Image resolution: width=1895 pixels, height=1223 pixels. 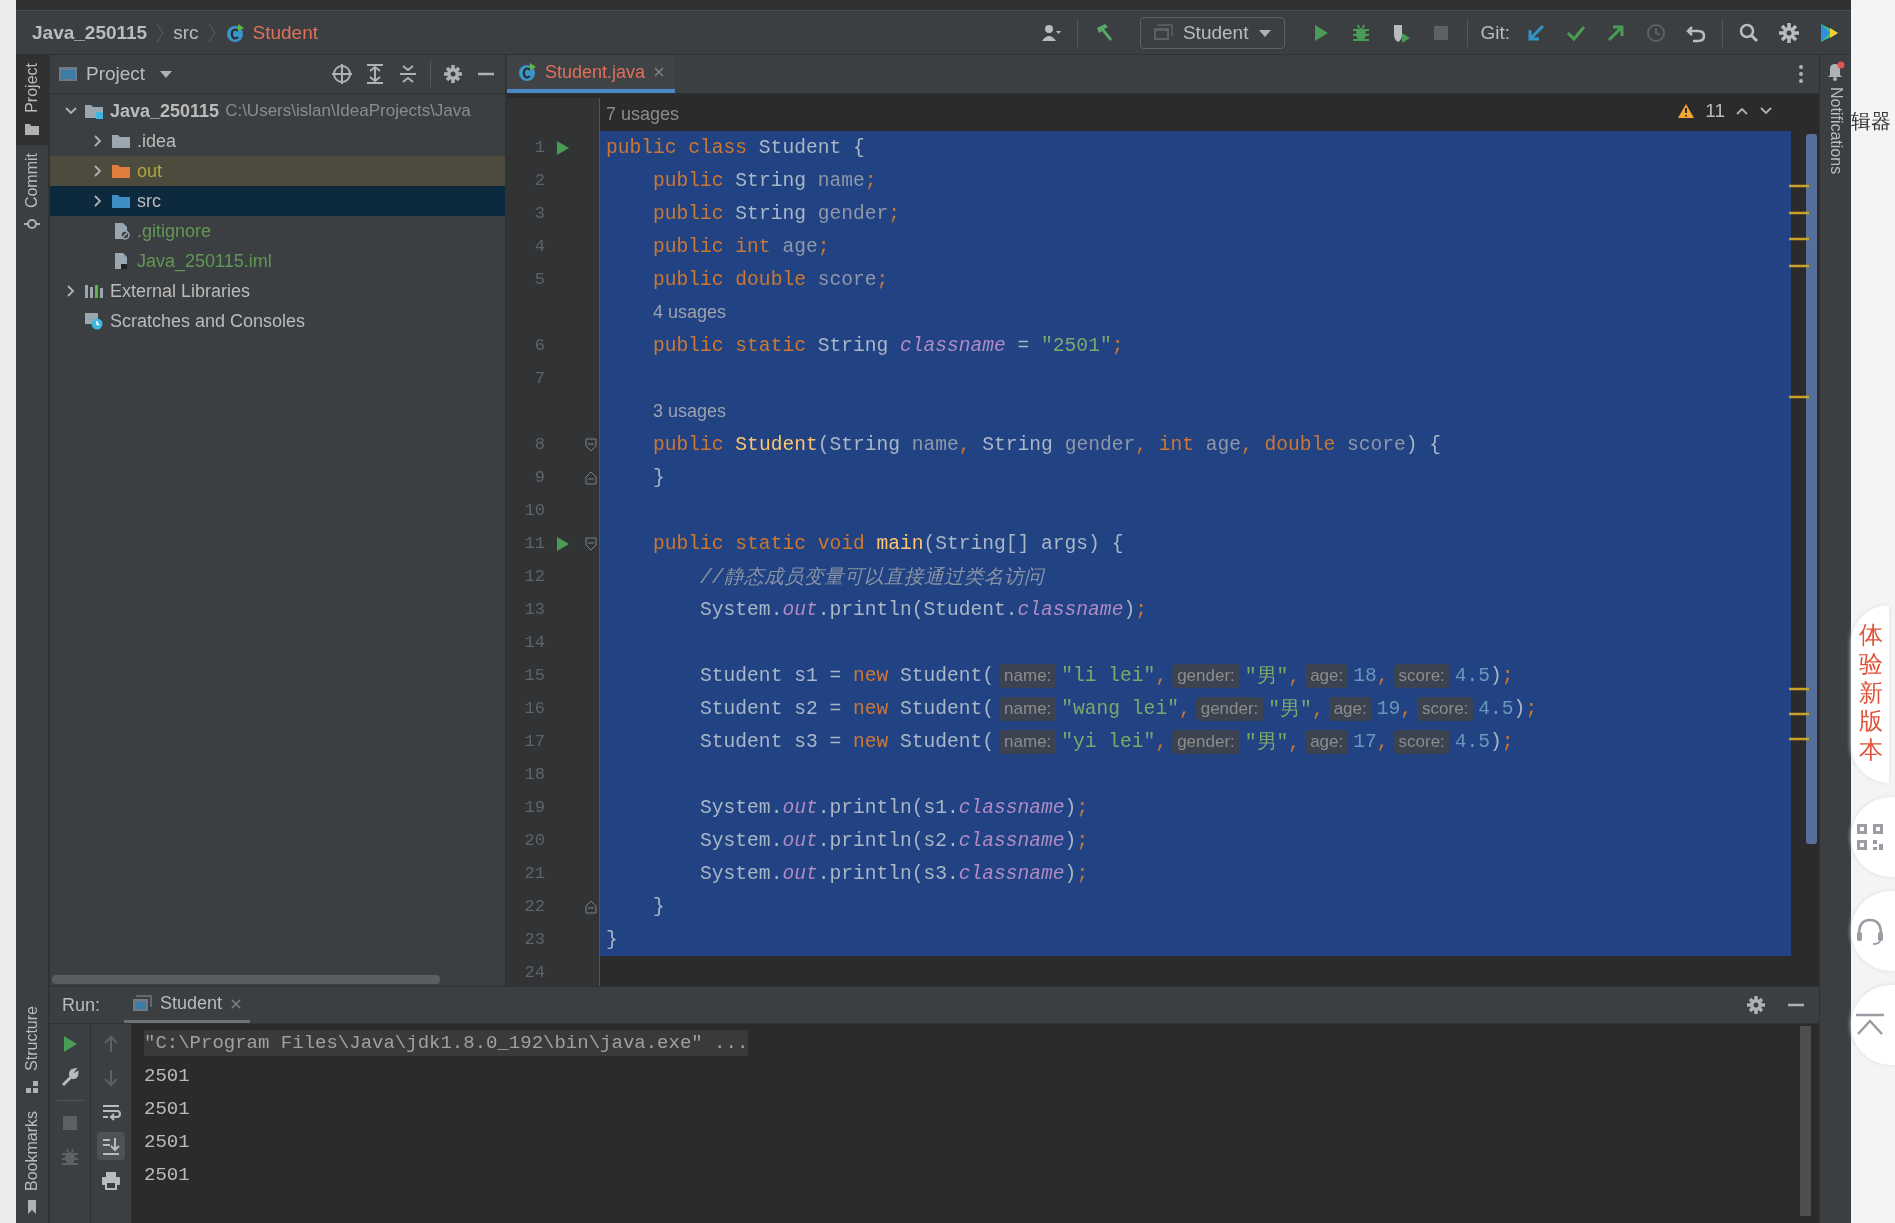 What do you see at coordinates (32, 100) in the screenshot?
I see `tool-window-tab: Project` at bounding box center [32, 100].